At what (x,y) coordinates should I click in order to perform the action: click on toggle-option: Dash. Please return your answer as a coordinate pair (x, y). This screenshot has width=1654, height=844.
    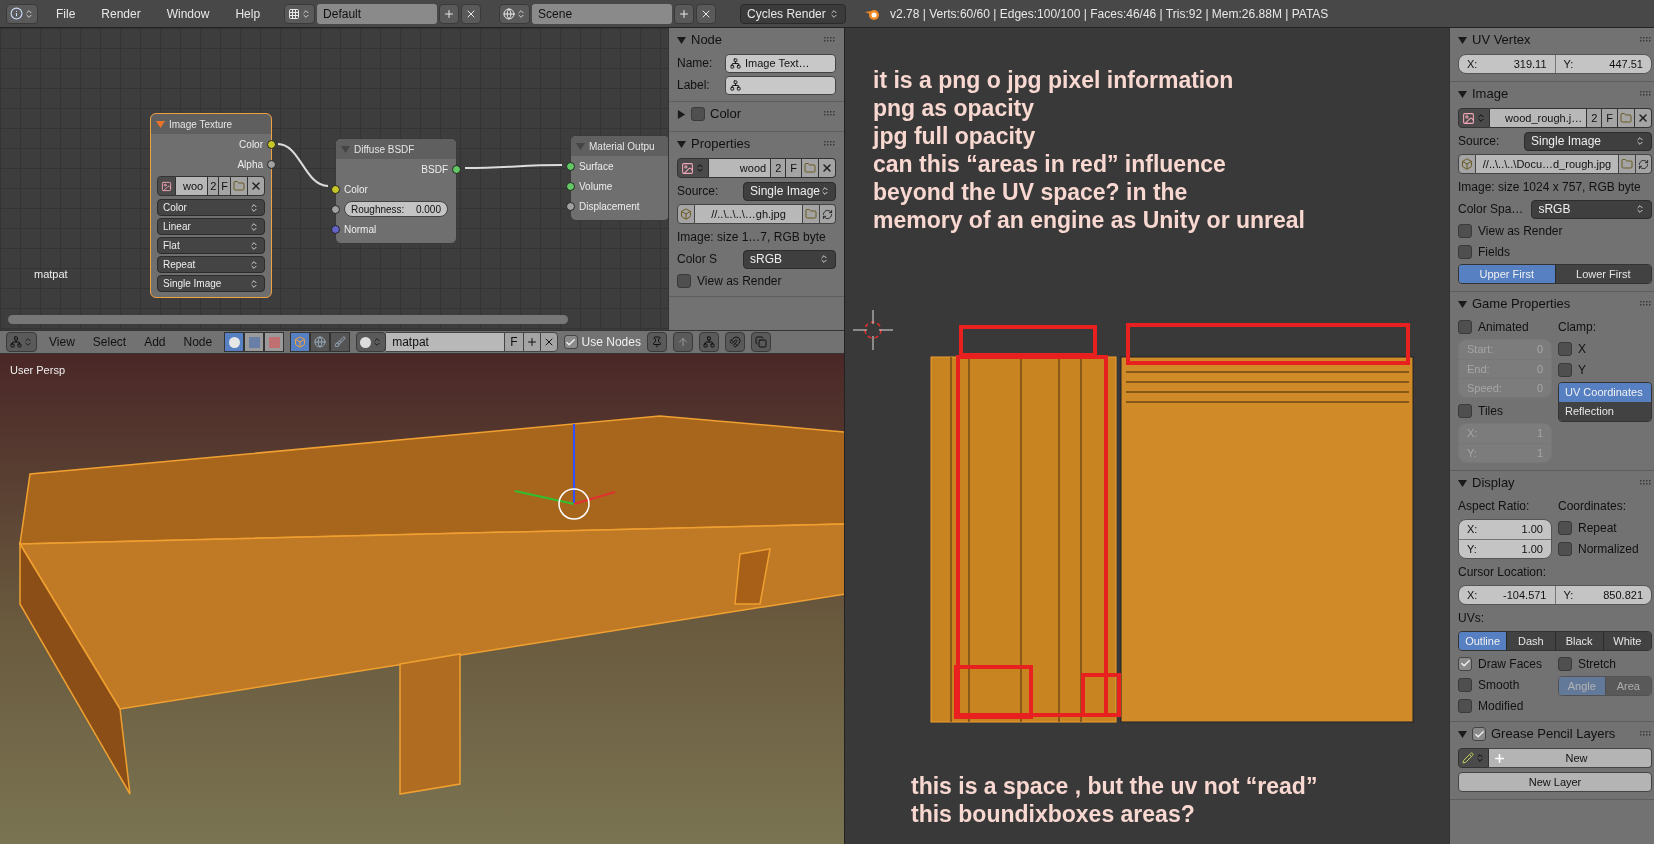
    Looking at the image, I should click on (1530, 641).